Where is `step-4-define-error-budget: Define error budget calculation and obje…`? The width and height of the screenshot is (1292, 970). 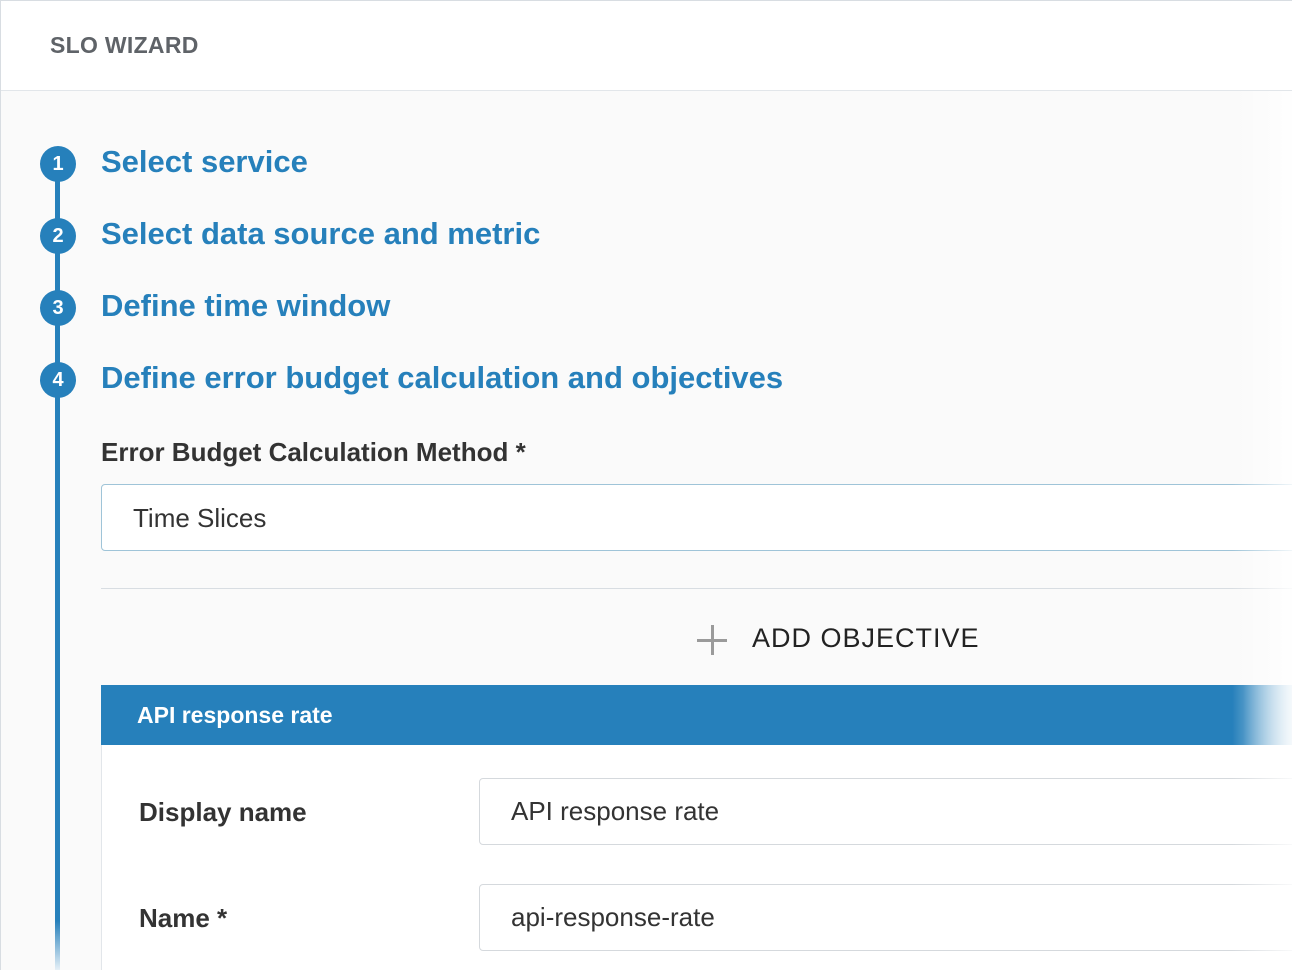
step-4-define-error-budget: Define error budget calculation and obje… is located at coordinates (442, 378).